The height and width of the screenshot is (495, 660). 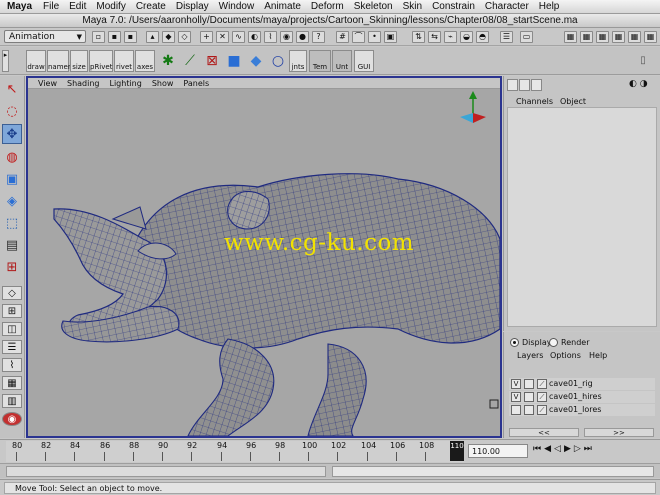 I want to click on mask-misc-icon: ?, so click(x=318, y=37).